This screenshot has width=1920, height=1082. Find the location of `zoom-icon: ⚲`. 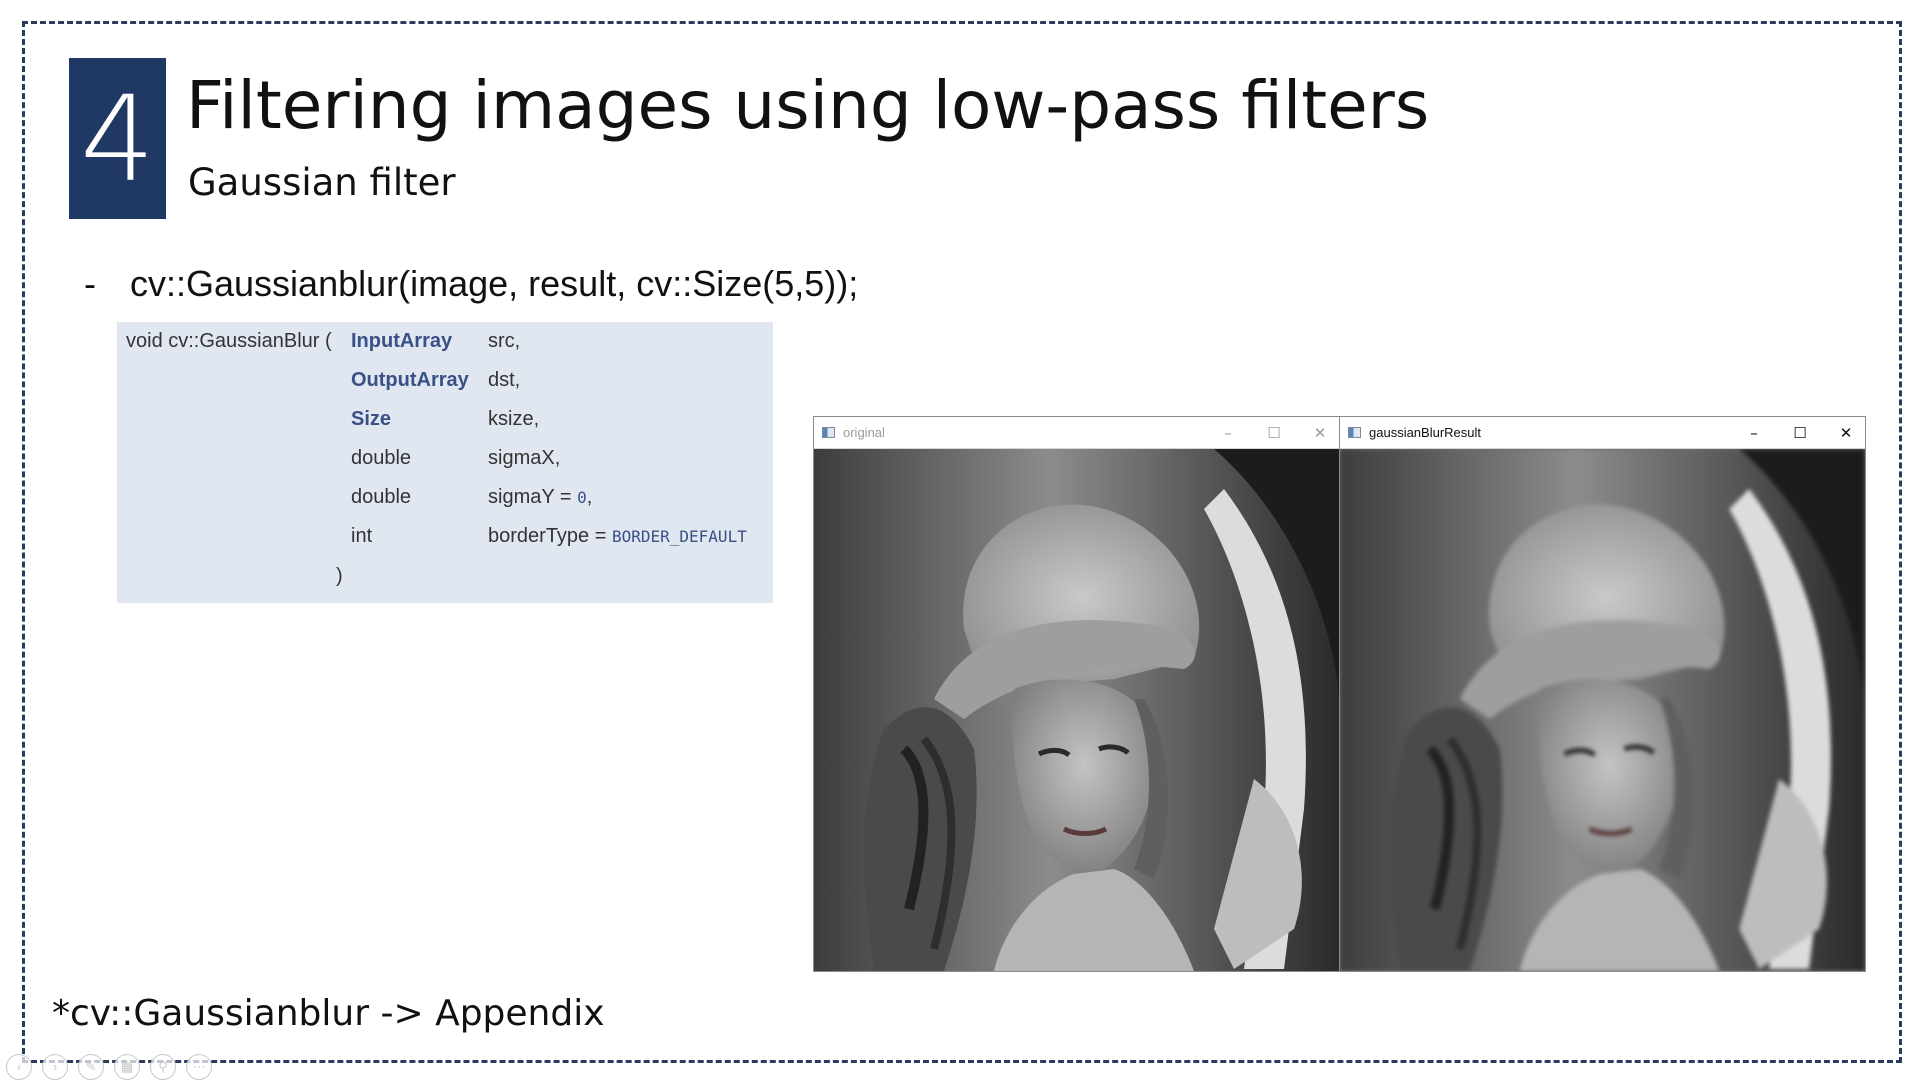

zoom-icon: ⚲ is located at coordinates (163, 1067).